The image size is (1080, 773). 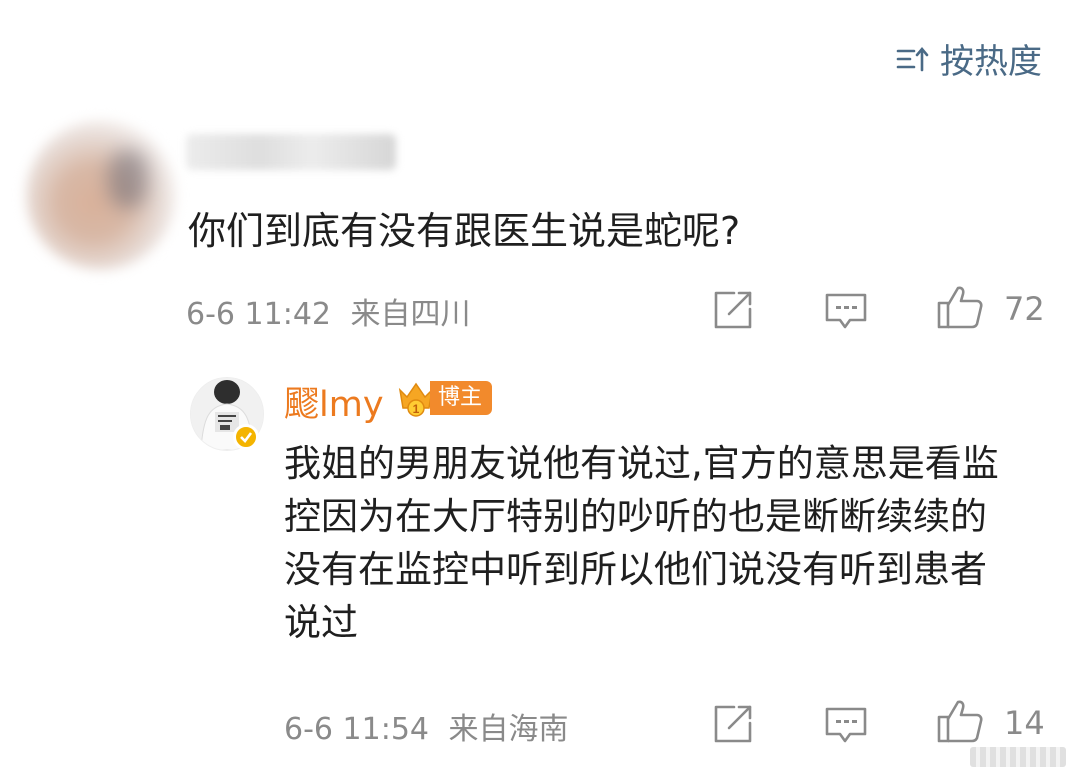 I want to click on badge-level: 1, so click(x=416, y=409).